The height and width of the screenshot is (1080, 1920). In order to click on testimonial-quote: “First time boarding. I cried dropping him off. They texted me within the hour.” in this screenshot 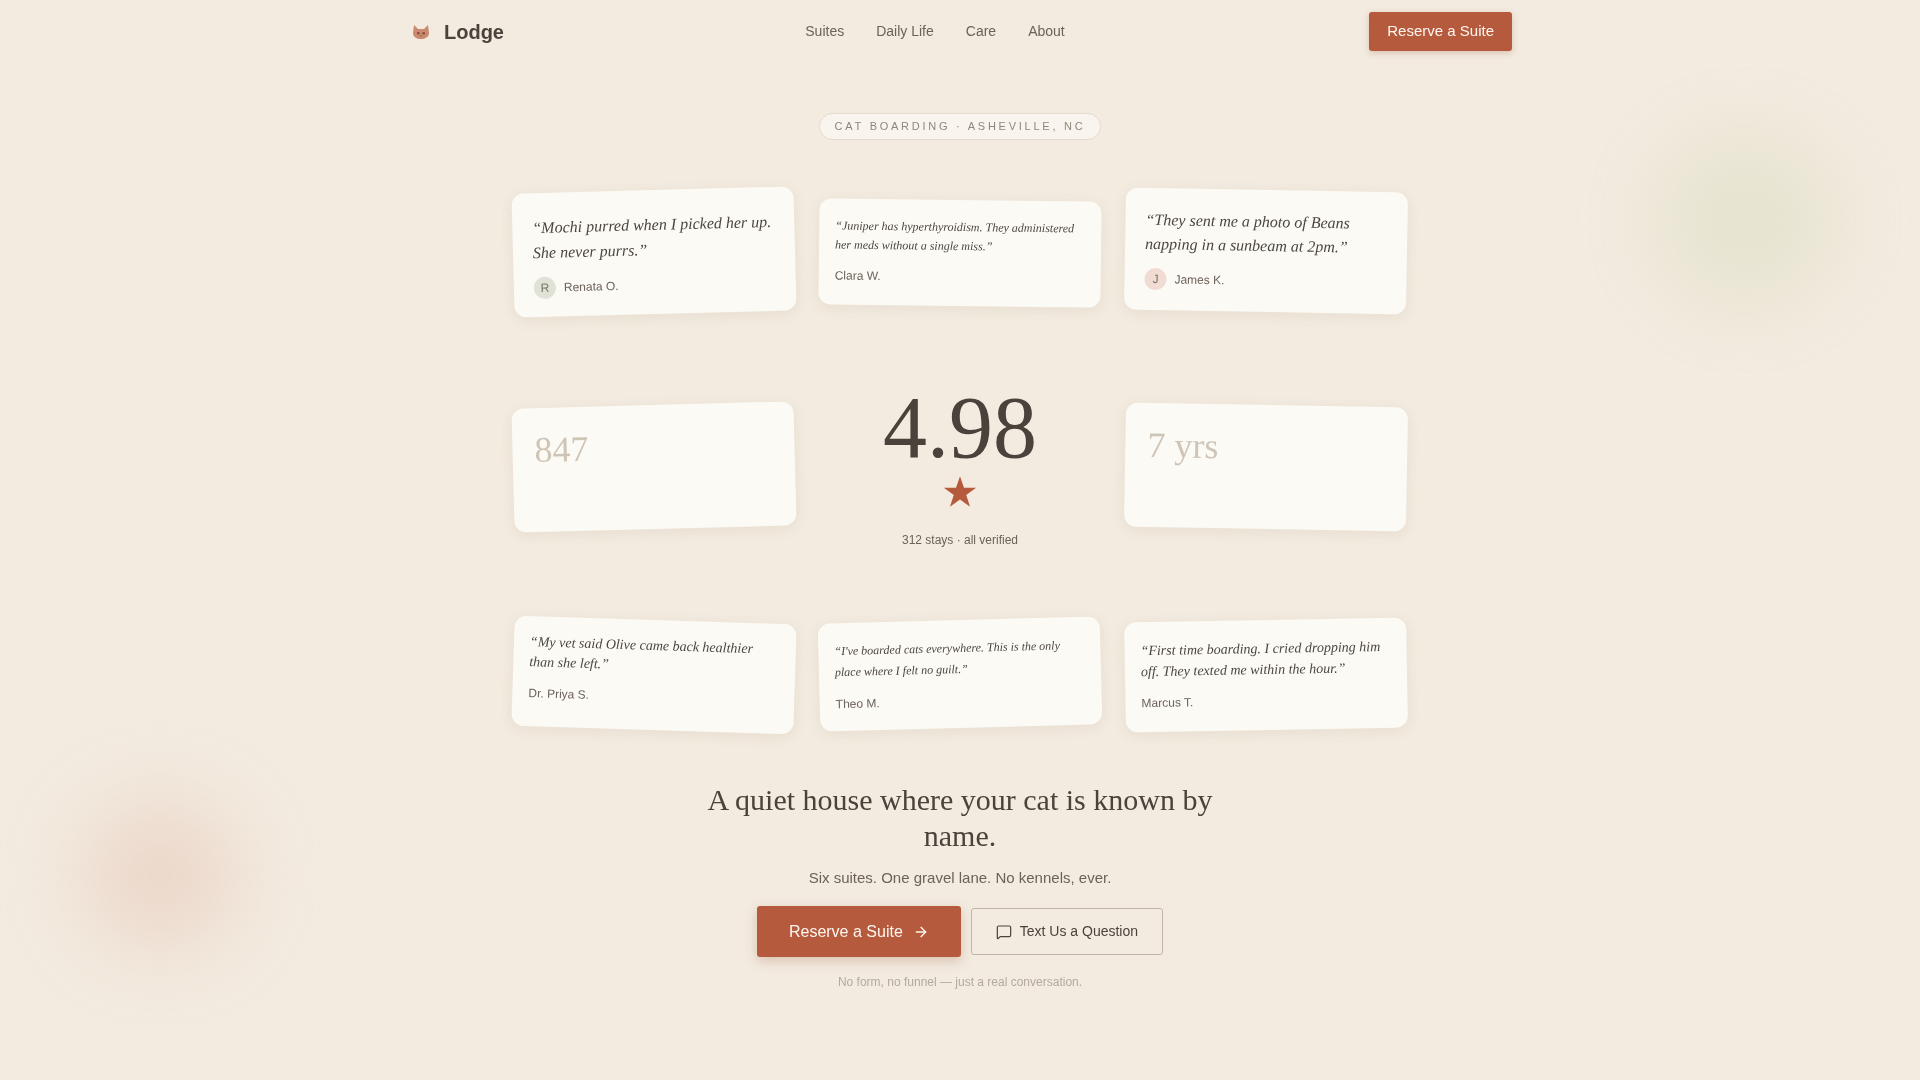, I will do `click(1261, 660)`.